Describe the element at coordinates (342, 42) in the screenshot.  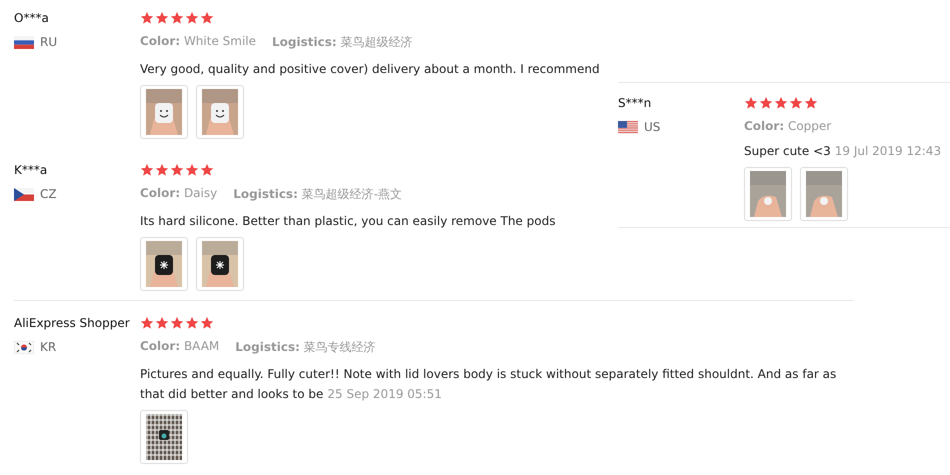
I see `logistics-info: Logistics: 菜鸟超级经济` at that location.